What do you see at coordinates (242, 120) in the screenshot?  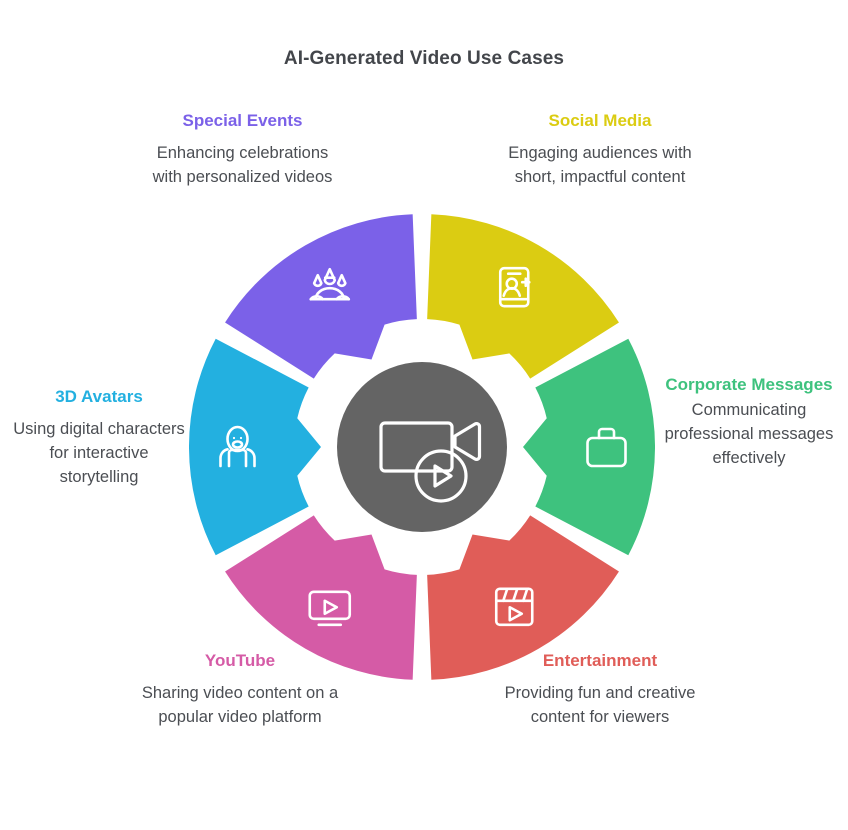 I see `callout-heading-special-events: Special Events` at bounding box center [242, 120].